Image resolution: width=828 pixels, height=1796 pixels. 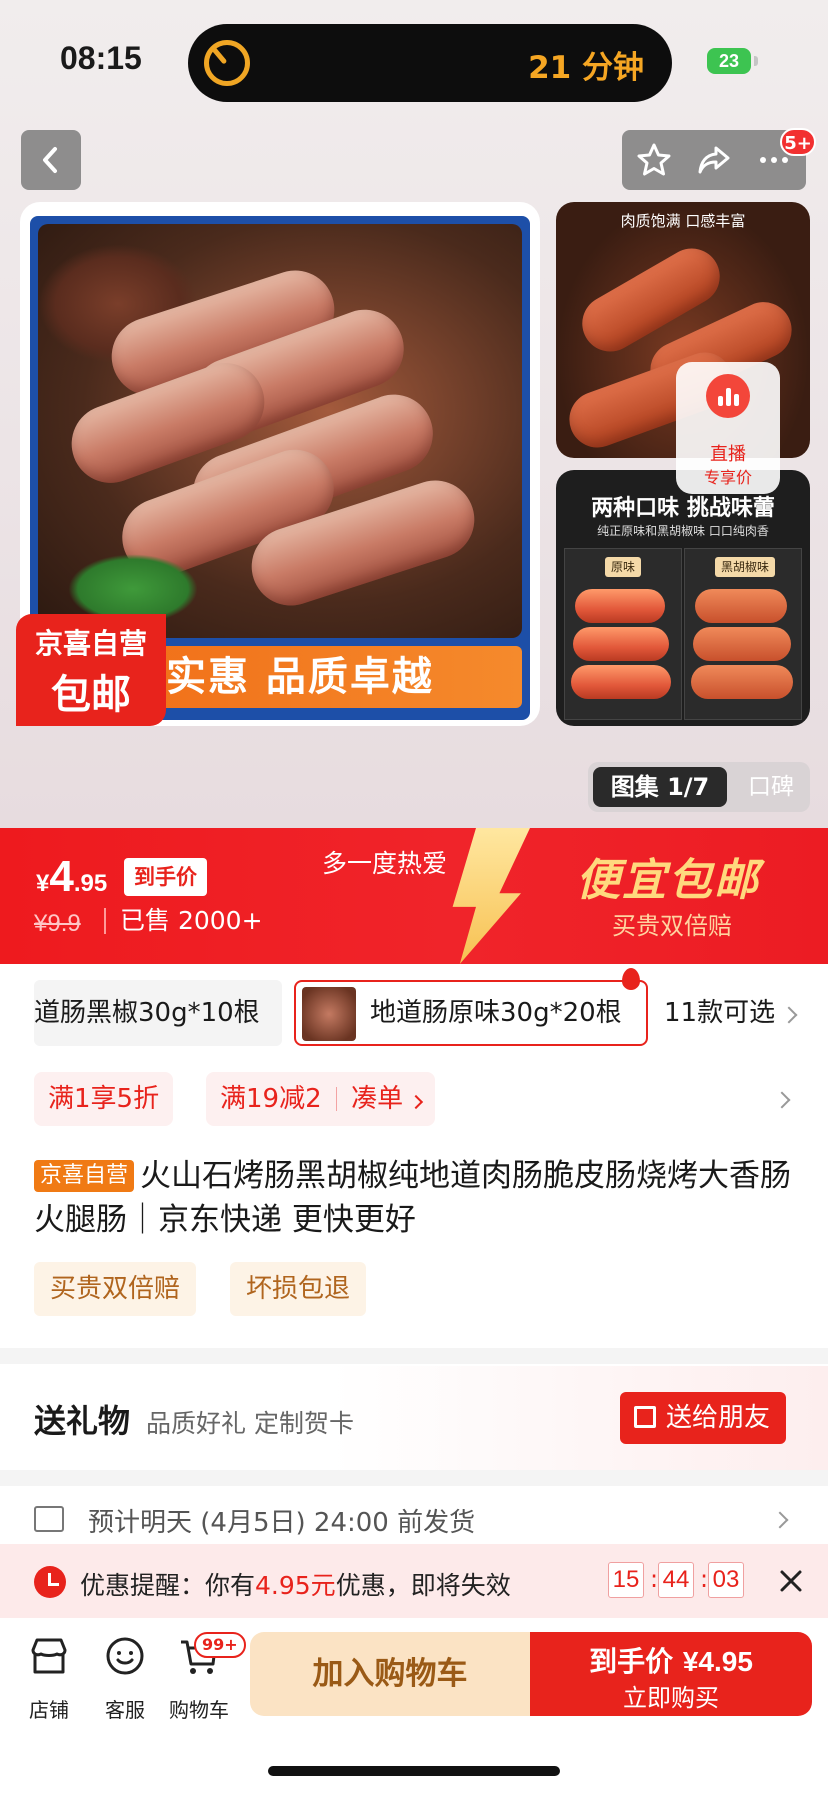 What do you see at coordinates (329, 1014) in the screenshot?
I see `variant-thumbnail` at bounding box center [329, 1014].